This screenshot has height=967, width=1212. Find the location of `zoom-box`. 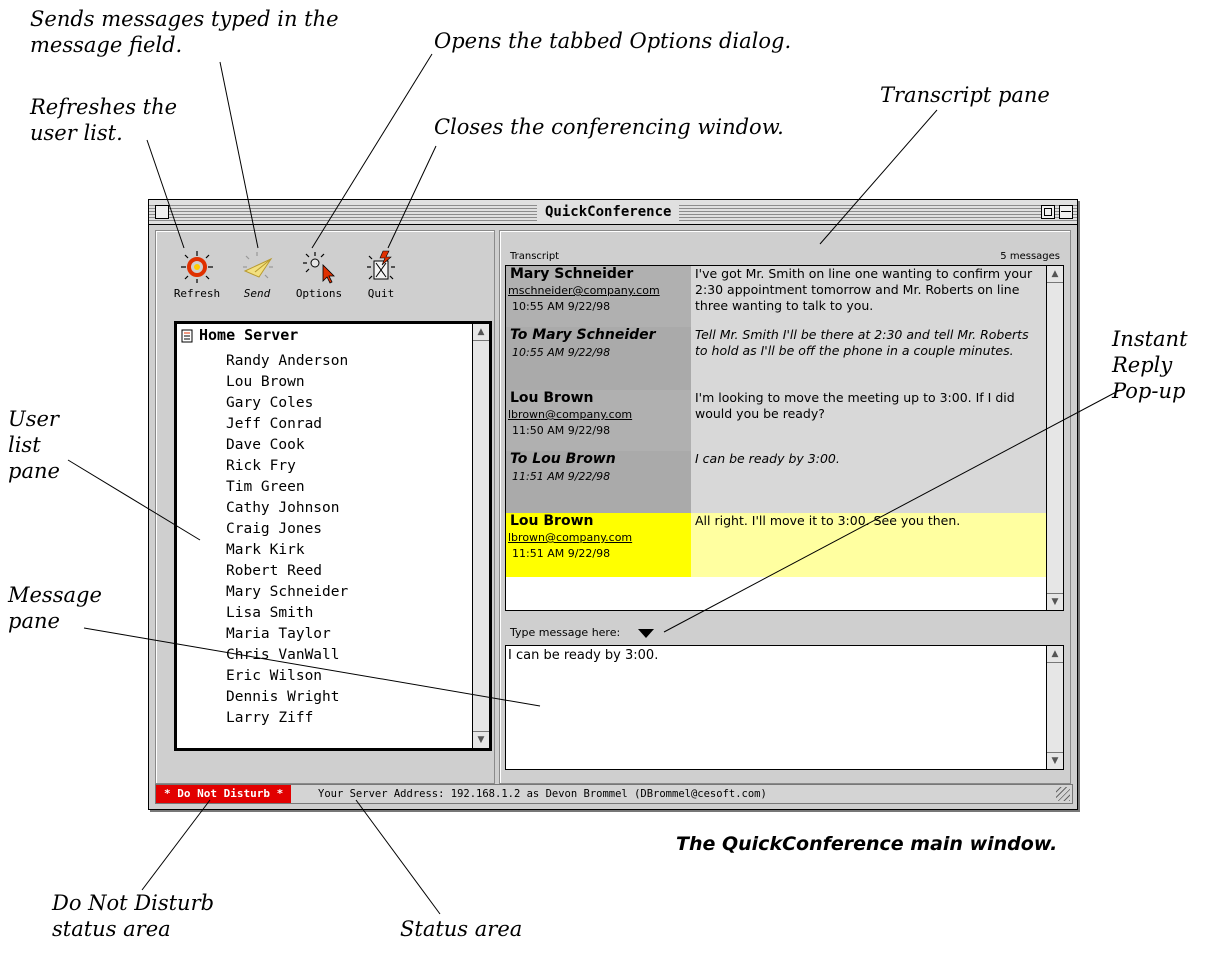

zoom-box is located at coordinates (1048, 212).